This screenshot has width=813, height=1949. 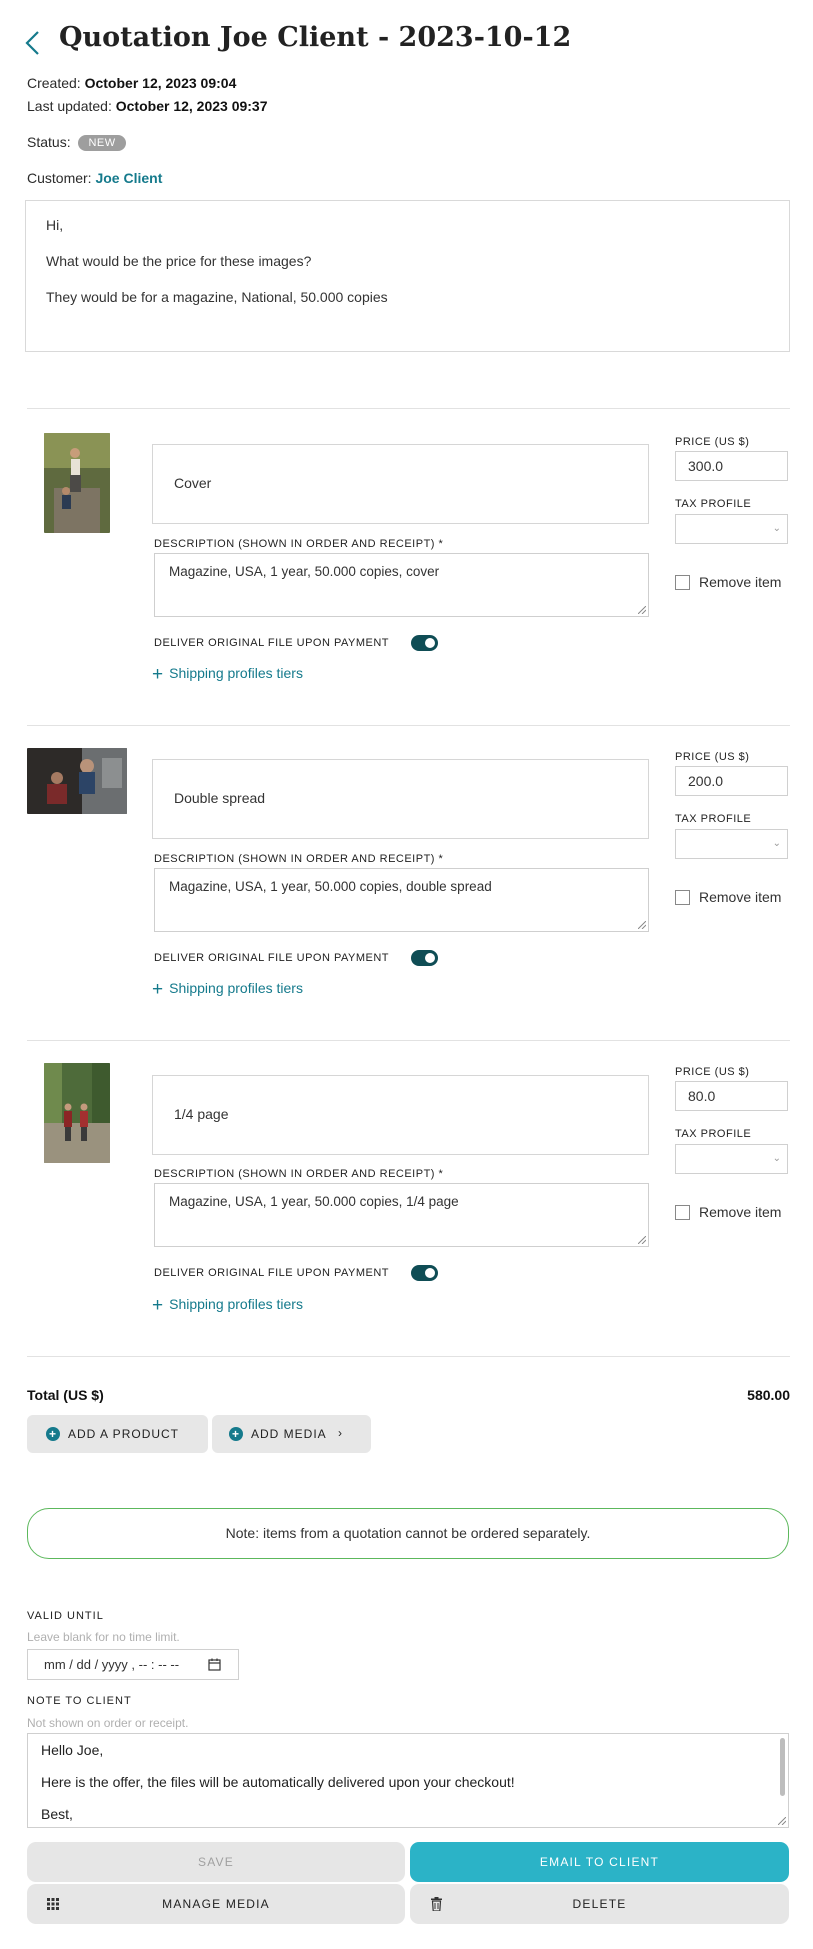 I want to click on save-button: SAVE, so click(x=216, y=1862).